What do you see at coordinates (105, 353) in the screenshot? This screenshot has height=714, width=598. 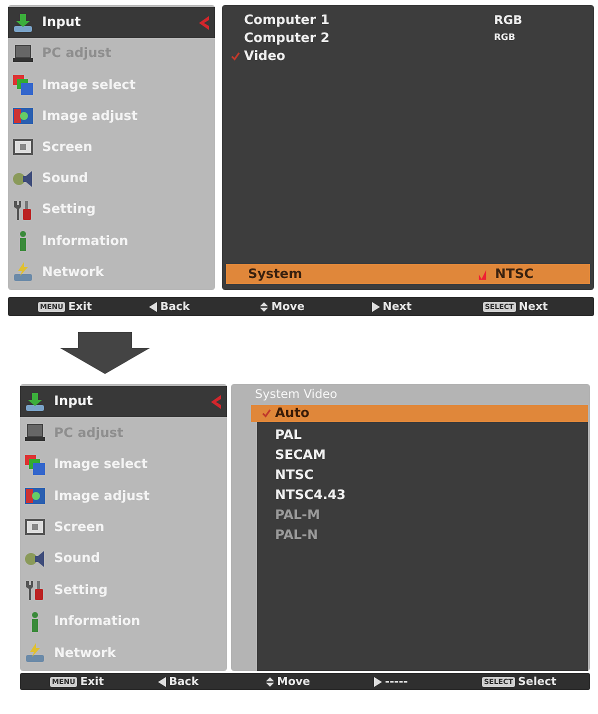 I see `down-arrow-icon` at bounding box center [105, 353].